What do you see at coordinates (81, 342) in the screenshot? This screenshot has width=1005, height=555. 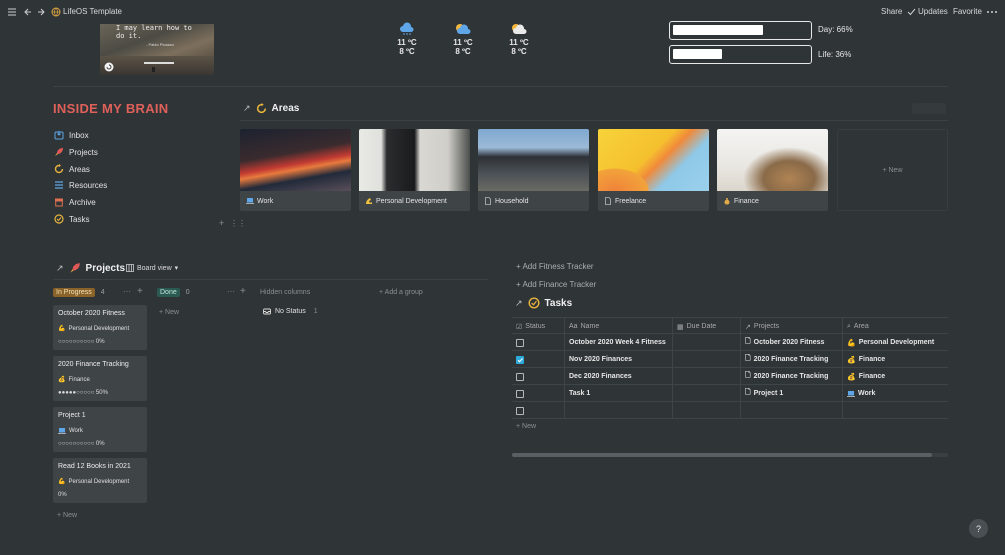 I see `project-progress: ○○○○○○○○○○ 0%` at bounding box center [81, 342].